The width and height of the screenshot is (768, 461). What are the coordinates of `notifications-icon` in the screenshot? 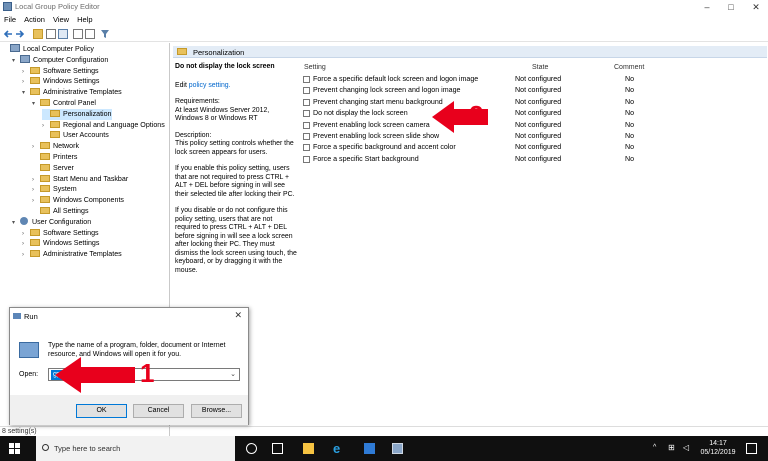 It's located at (751, 448).